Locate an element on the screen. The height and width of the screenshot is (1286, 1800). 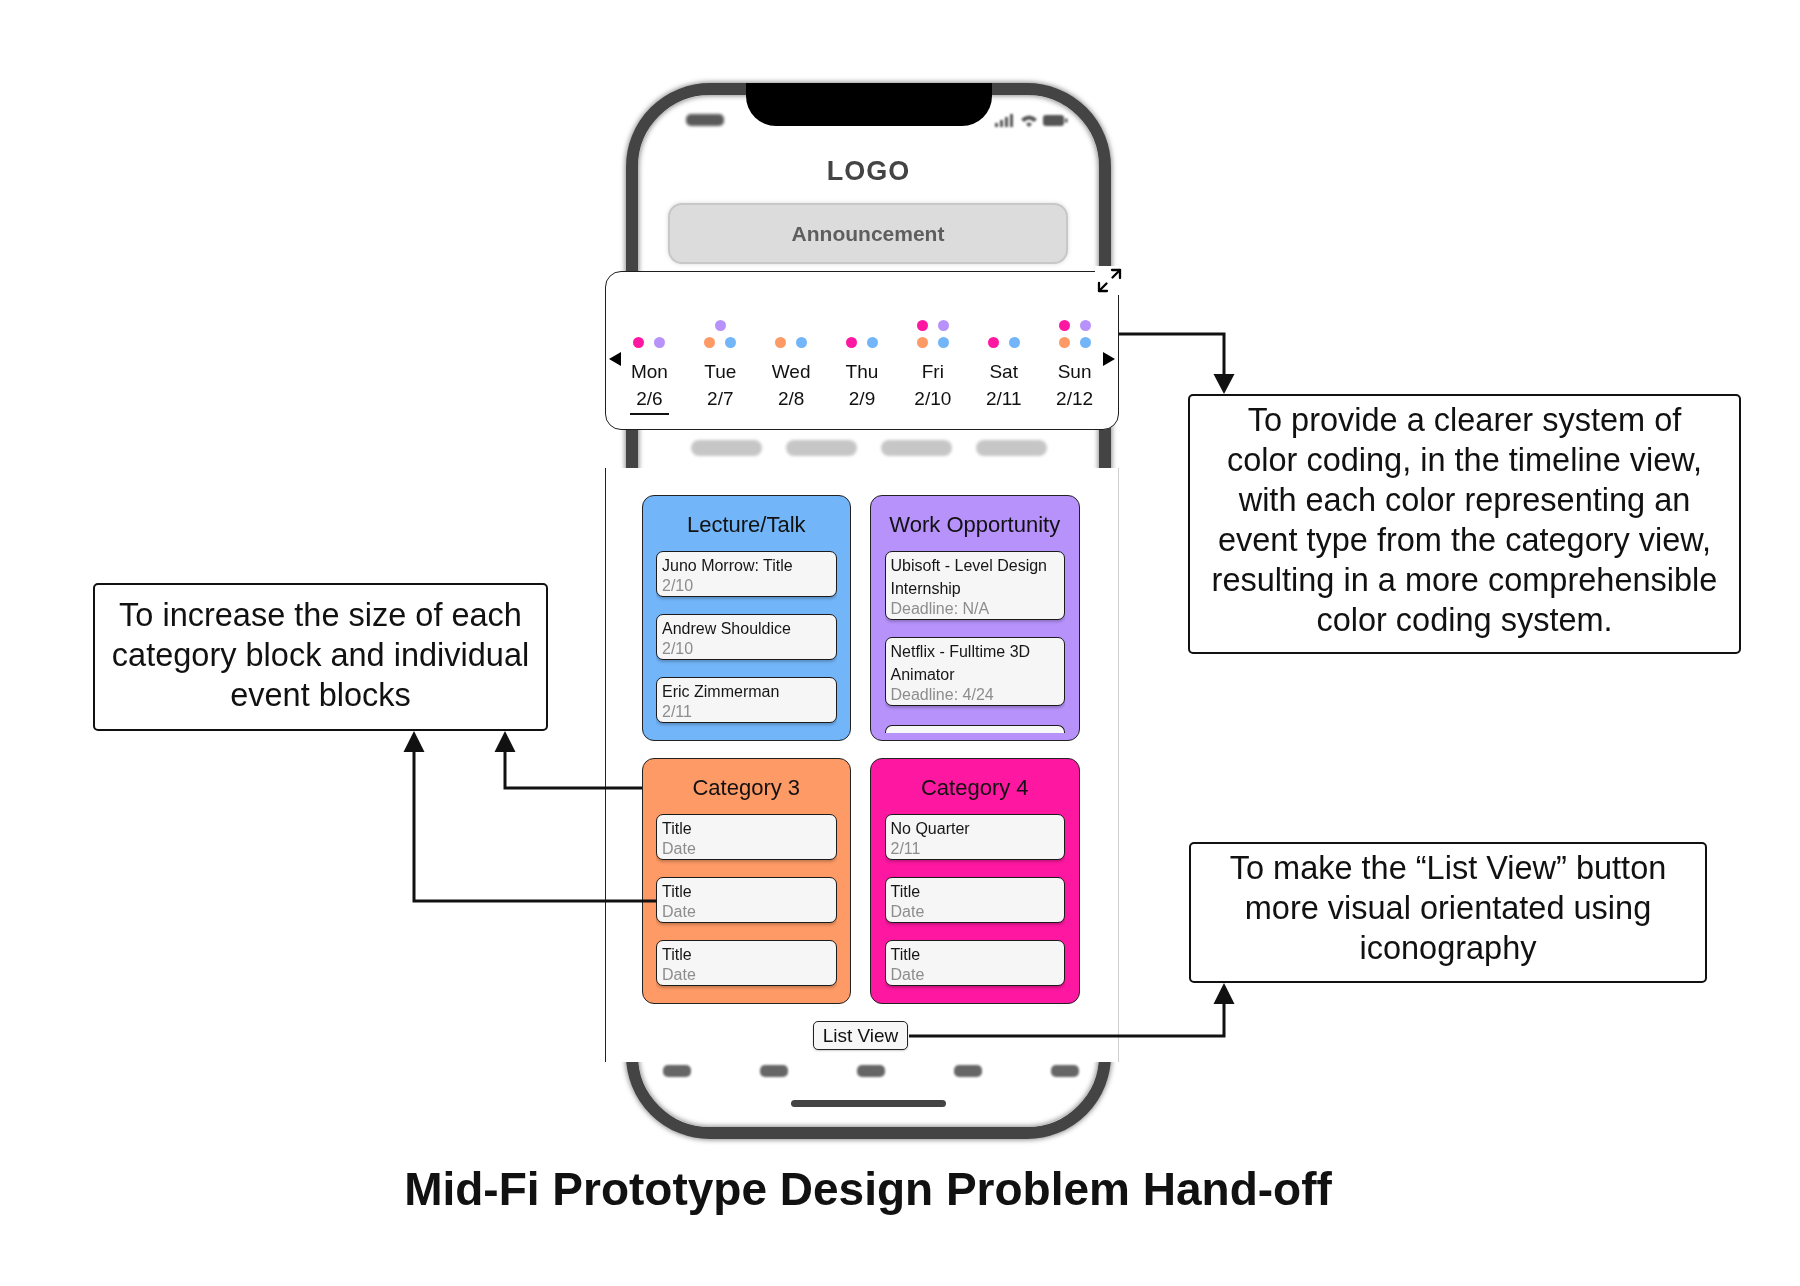
event-title: No Quarter is located at coordinates (930, 828).